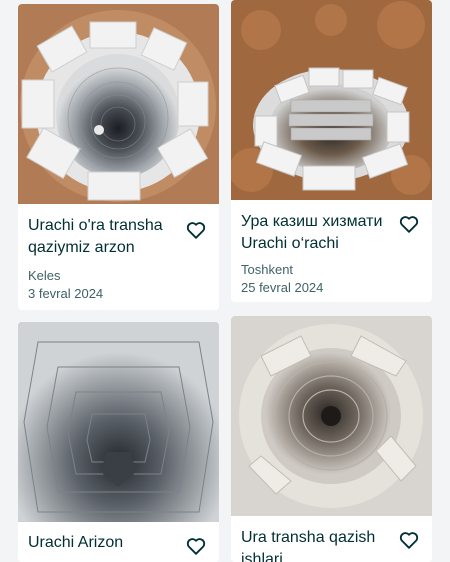 This screenshot has height=562, width=450. Describe the element at coordinates (316, 233) in the screenshot. I see `listing-title: Ура казиш хизмати Urachi o‘rachi` at that location.